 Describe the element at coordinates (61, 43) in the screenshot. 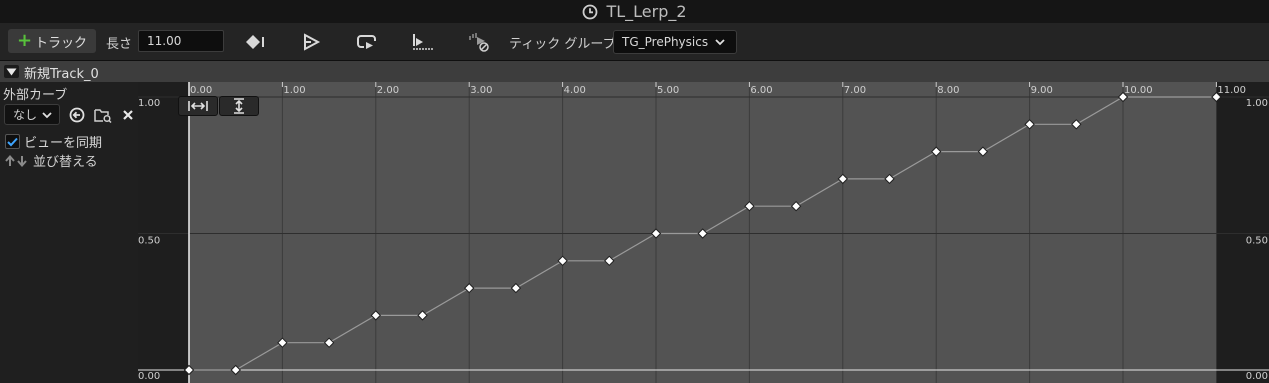

I see `add-track-label: トラック` at that location.